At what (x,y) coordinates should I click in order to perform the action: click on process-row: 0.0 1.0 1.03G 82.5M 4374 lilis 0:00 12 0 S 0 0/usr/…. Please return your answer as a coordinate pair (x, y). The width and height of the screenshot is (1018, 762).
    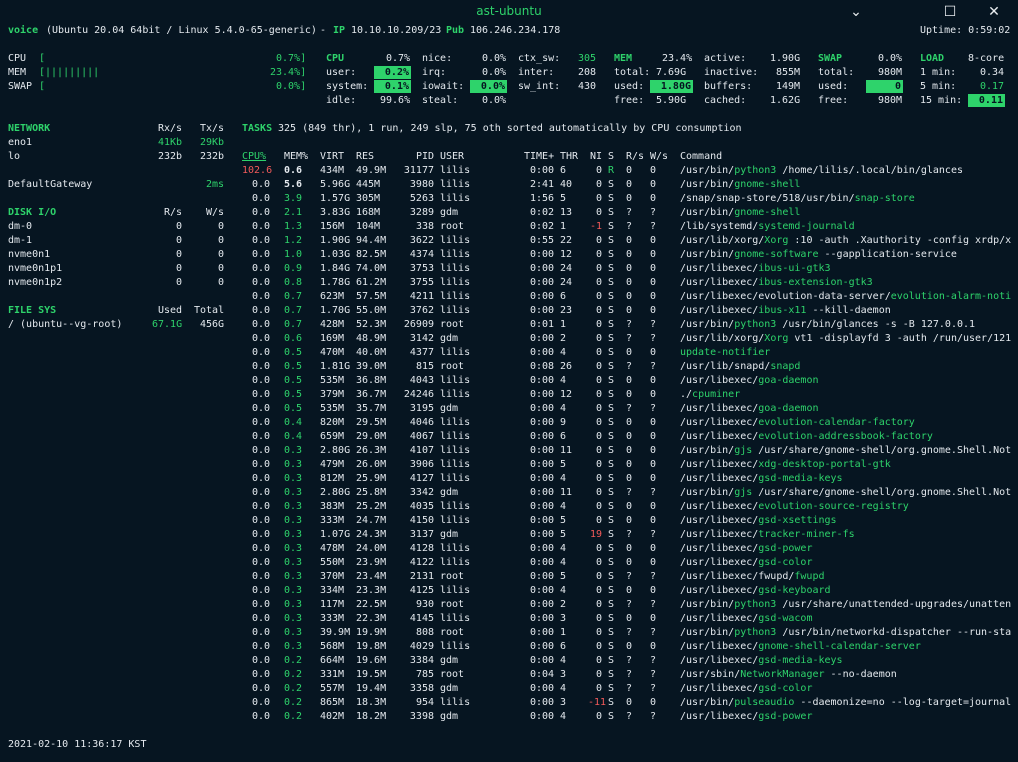
    Looking at the image, I should click on (509, 255).